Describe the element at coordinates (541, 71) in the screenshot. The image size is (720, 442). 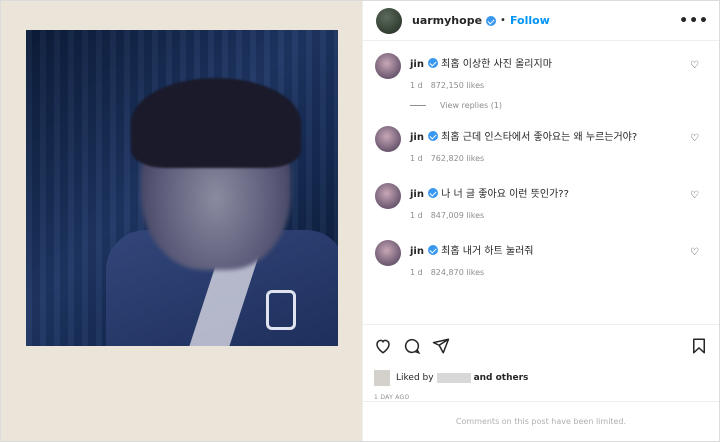
I see `comment-item: jin 최홉 이상한 사진 올리지마 1 d 872,150 likes ♡` at that location.